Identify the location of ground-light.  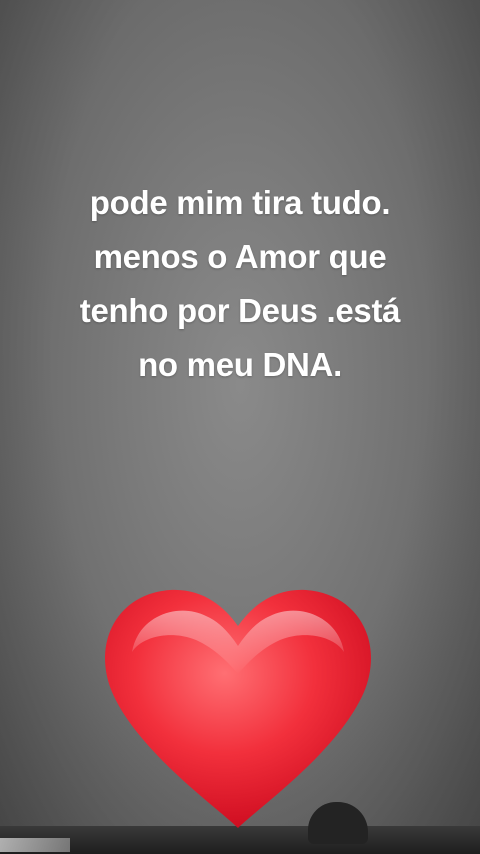
(35, 845).